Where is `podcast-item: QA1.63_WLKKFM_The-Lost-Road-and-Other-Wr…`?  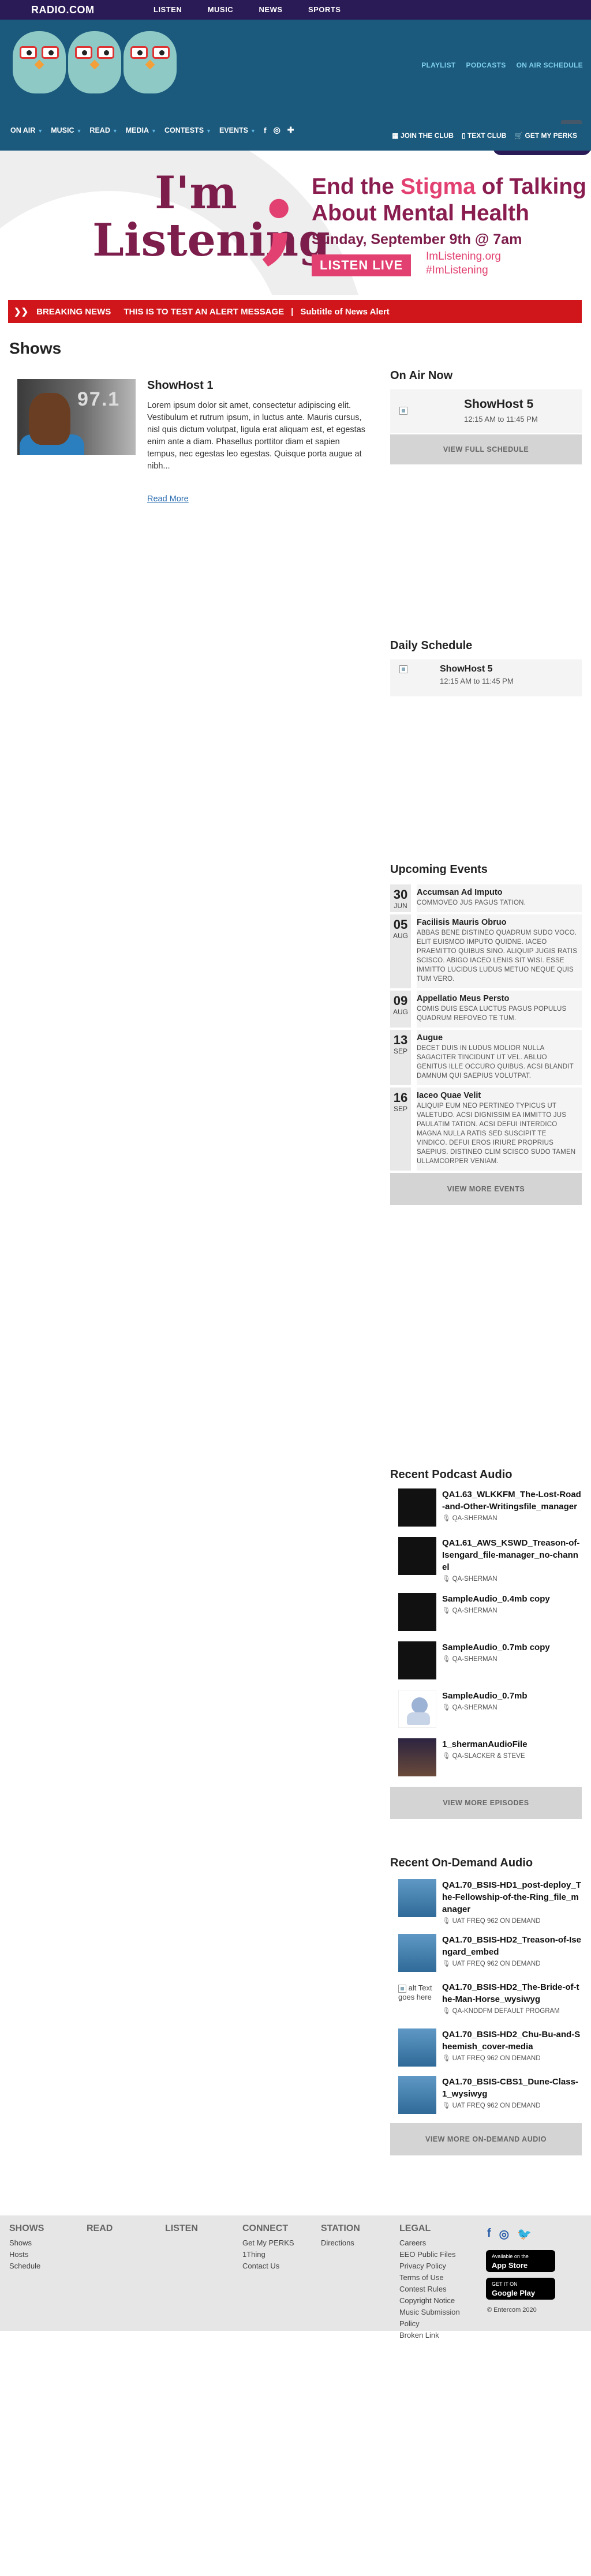
podcast-item: QA1.63_WLKKFM_The-Lost-Road-and-Other-Wr… is located at coordinates (490, 1507).